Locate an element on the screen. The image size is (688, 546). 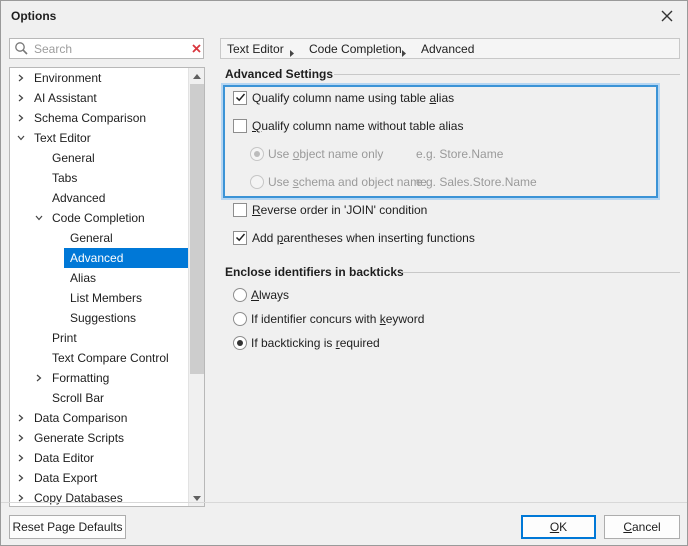
tree-scrollbar is located at coordinates (196, 287).